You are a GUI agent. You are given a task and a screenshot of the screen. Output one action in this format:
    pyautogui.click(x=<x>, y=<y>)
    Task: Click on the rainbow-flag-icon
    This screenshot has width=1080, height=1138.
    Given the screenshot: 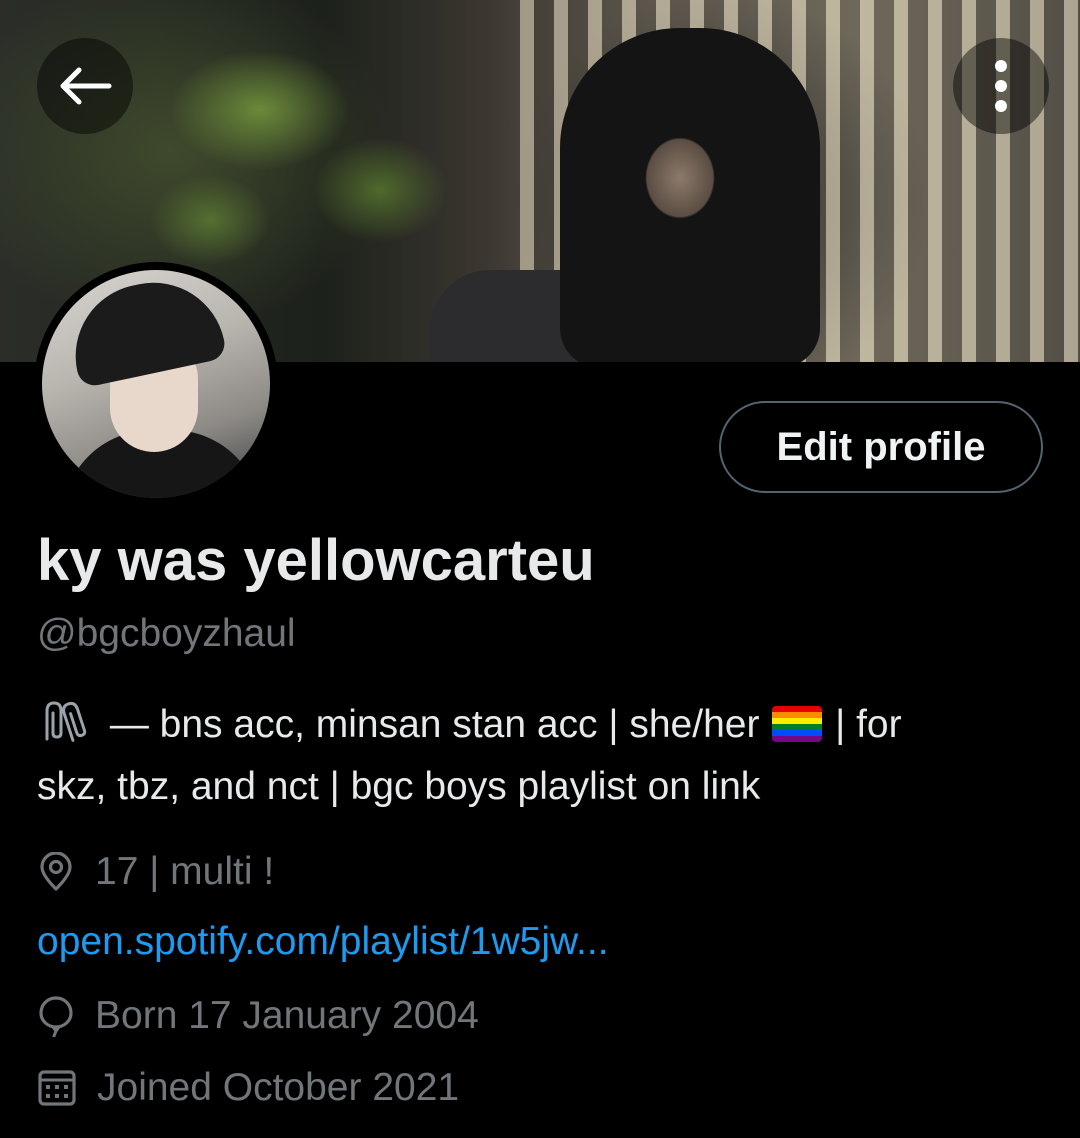 What is the action you would take?
    pyautogui.click(x=797, y=724)
    